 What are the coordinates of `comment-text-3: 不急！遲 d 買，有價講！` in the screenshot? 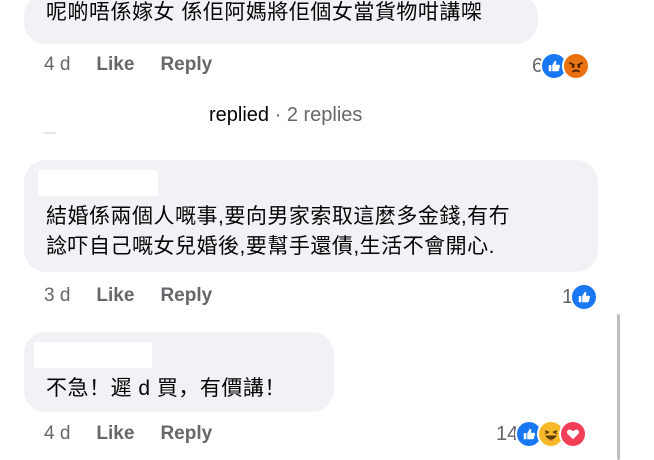 It's located at (166, 388).